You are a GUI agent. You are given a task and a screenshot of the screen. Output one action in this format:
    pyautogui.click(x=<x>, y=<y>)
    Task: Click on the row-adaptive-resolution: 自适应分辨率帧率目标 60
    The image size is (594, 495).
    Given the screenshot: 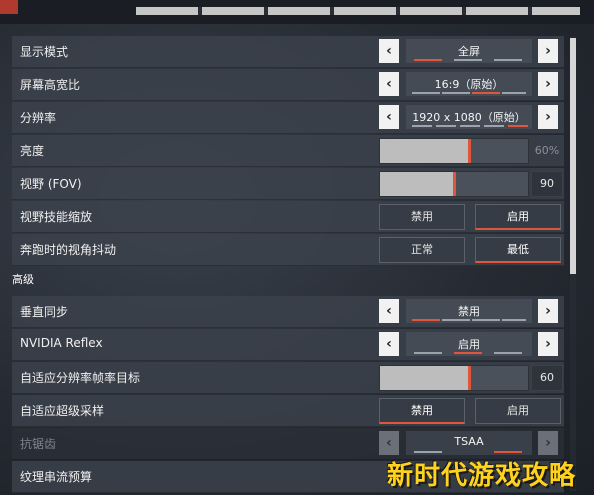 What is the action you would take?
    pyautogui.click(x=288, y=378)
    